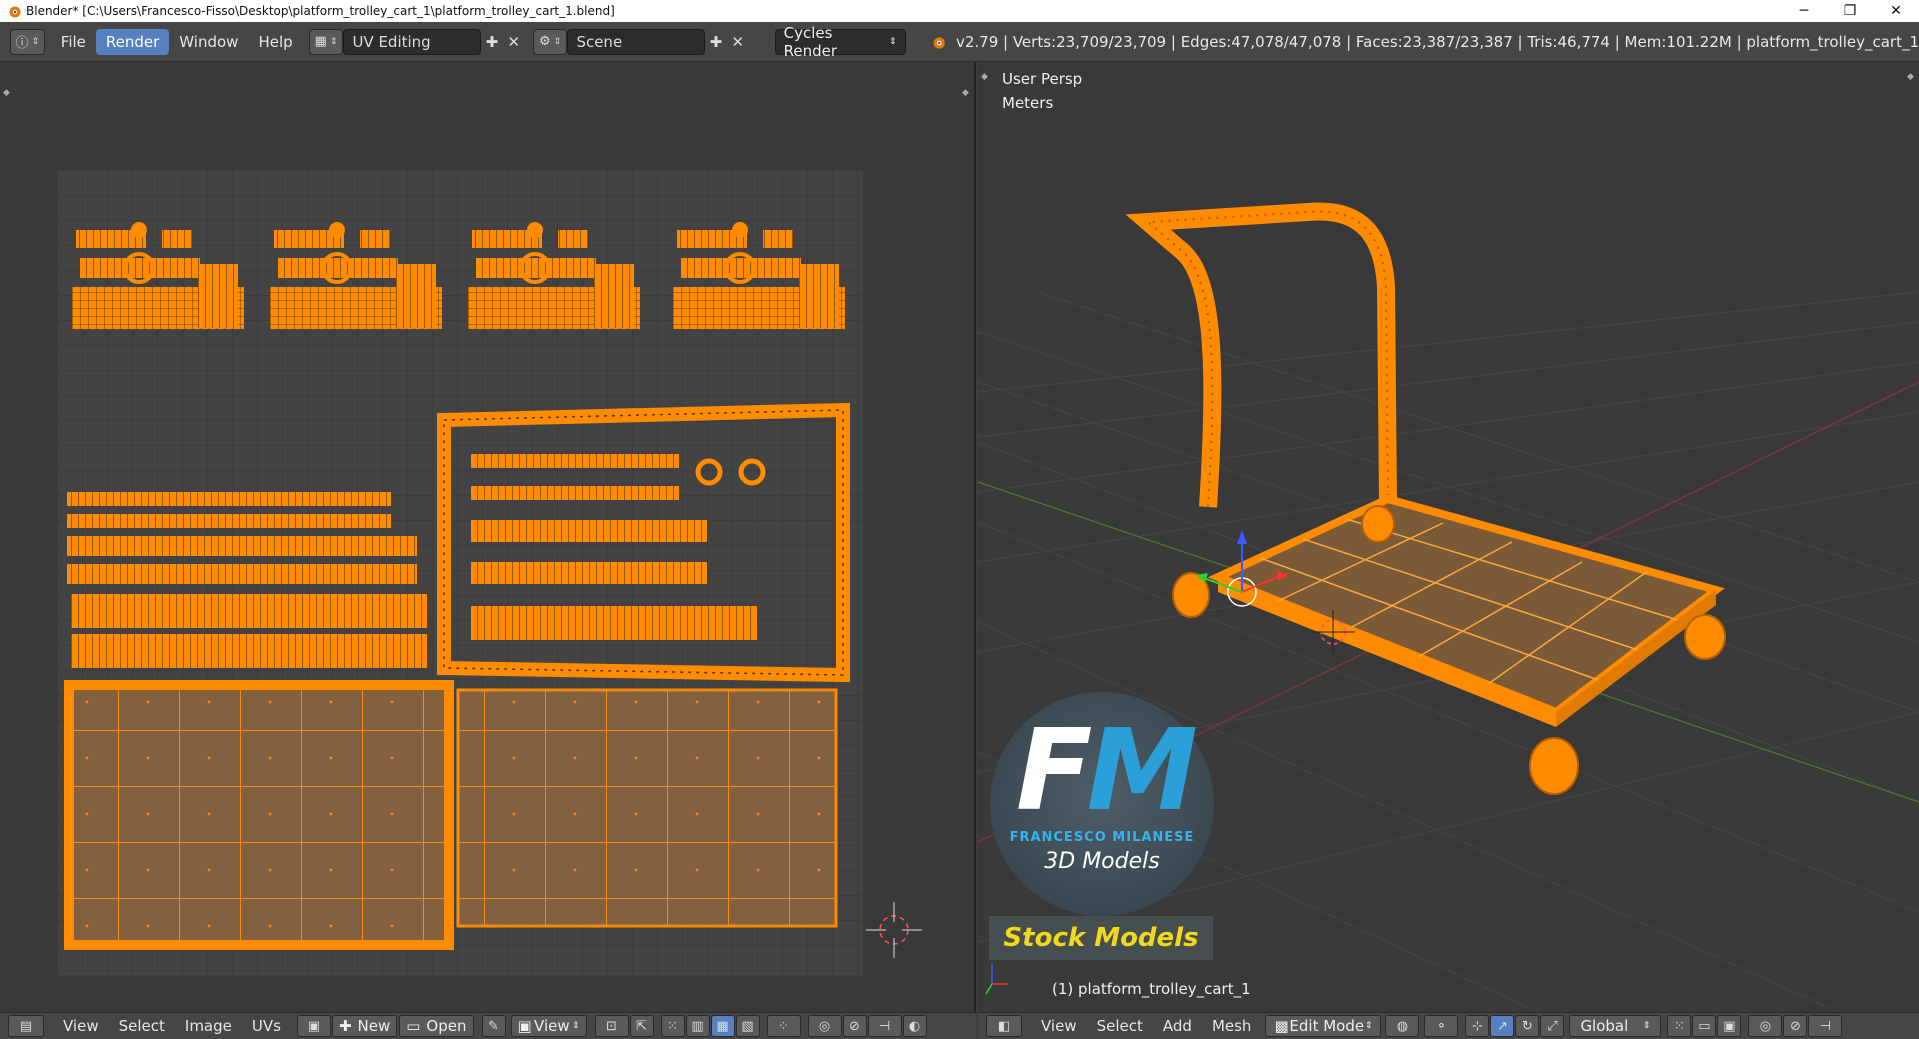 This screenshot has height=1039, width=1919. I want to click on image-editor-icon: ▤, so click(26, 1026).